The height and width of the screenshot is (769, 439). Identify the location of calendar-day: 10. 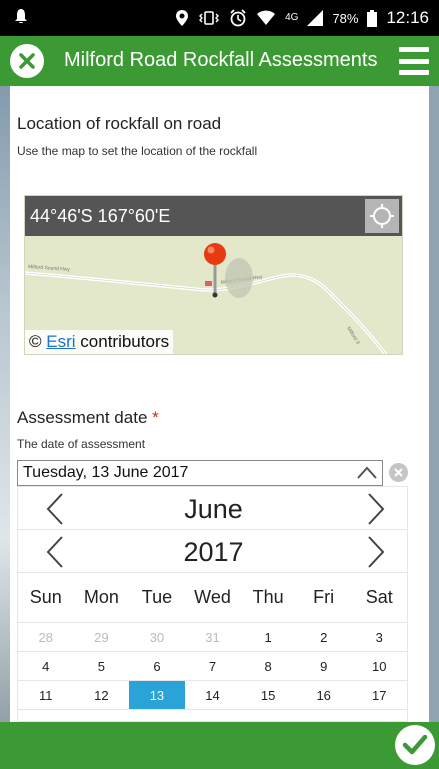
(379, 666).